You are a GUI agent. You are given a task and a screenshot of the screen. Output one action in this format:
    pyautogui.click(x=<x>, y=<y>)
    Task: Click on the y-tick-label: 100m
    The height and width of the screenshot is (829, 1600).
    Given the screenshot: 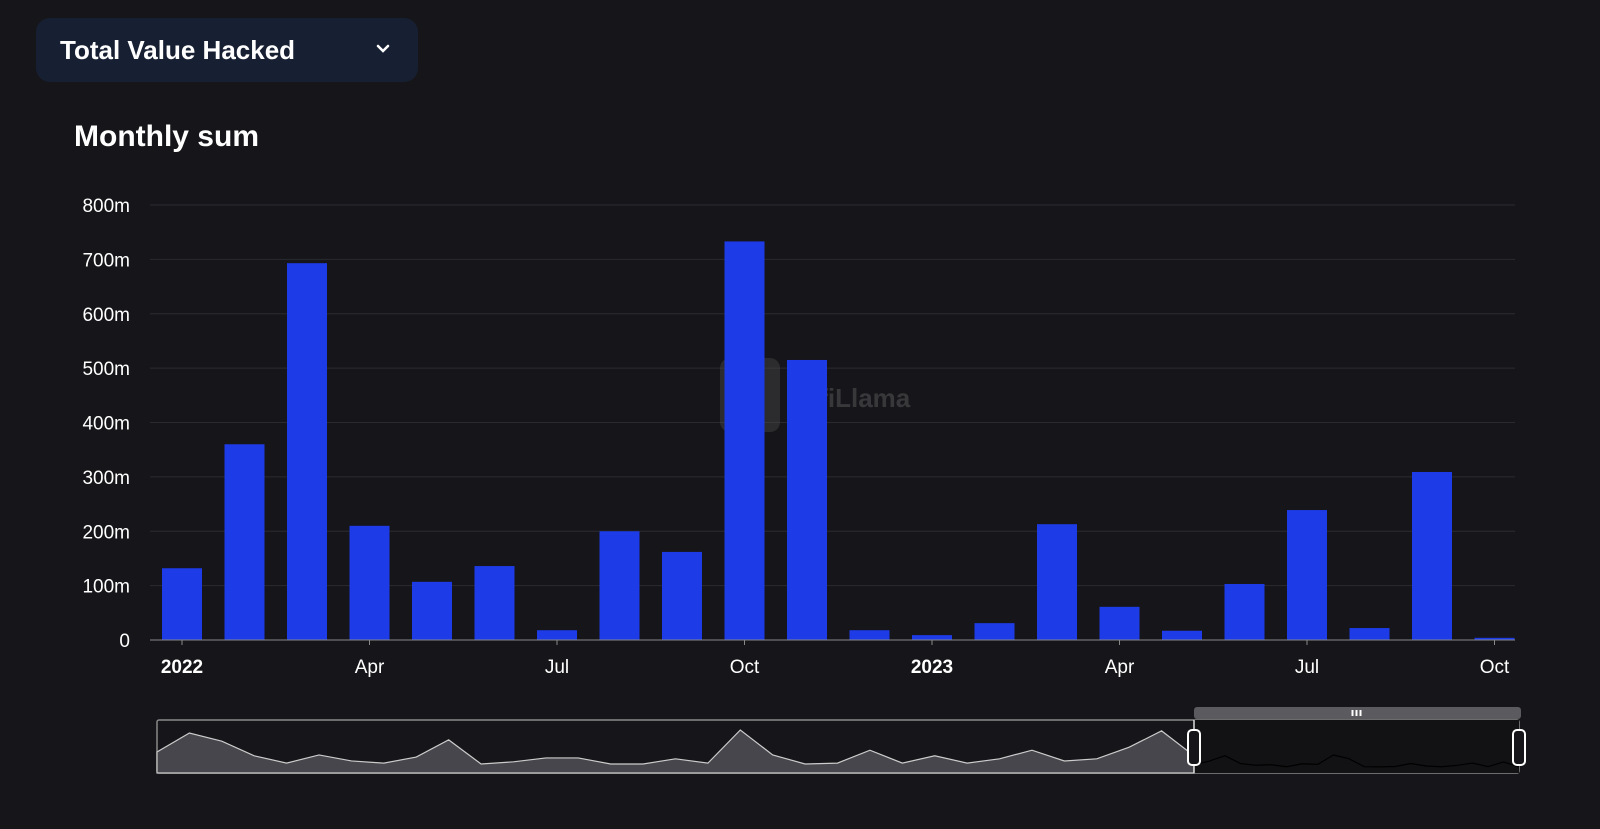 What is the action you would take?
    pyautogui.click(x=106, y=587)
    